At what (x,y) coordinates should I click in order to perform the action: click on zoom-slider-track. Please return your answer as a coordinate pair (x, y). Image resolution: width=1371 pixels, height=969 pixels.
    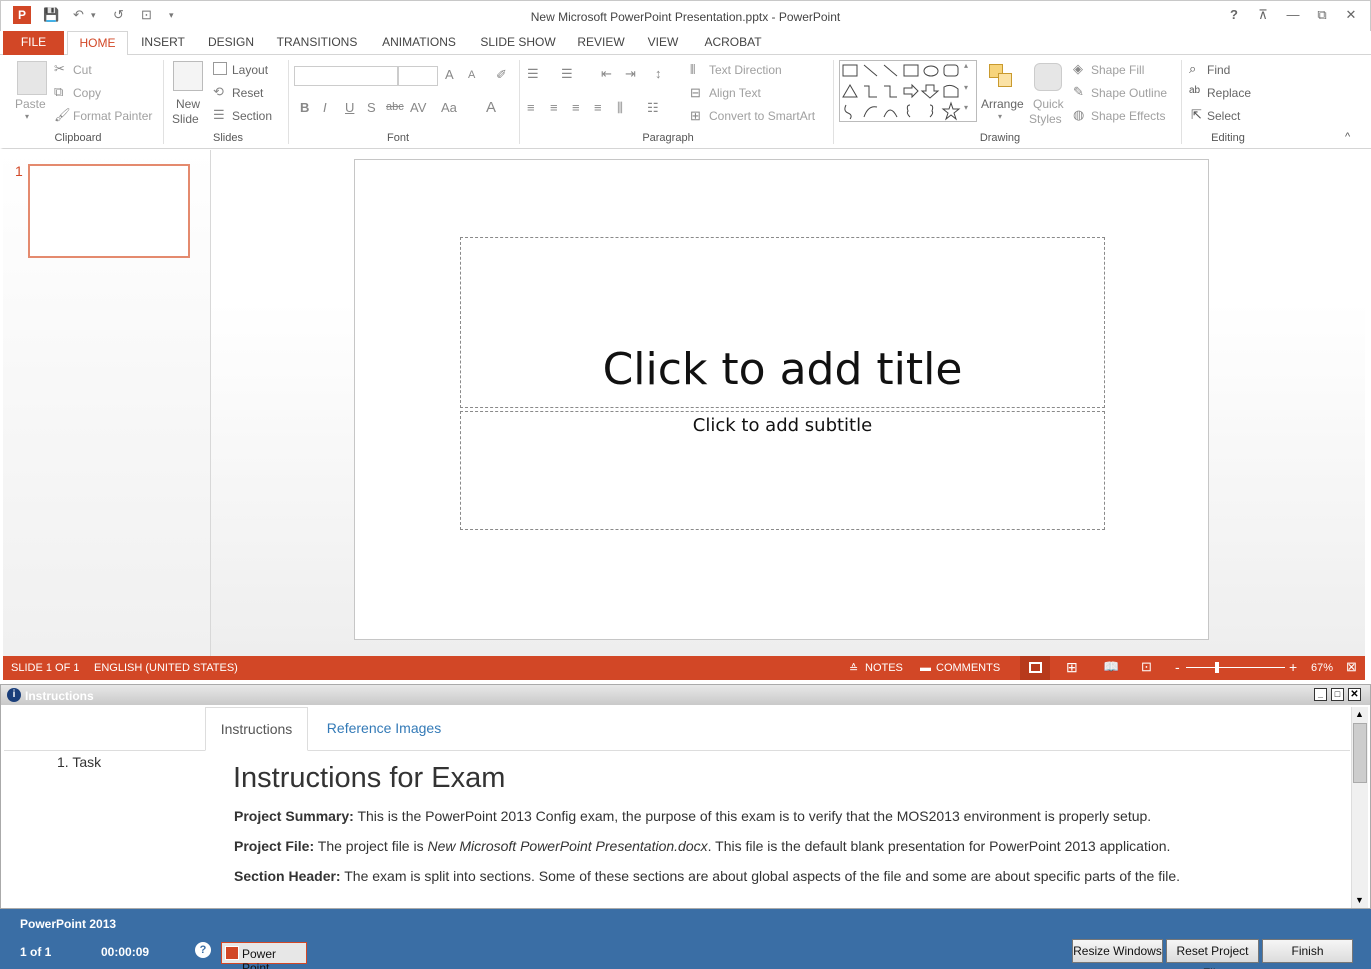
    Looking at the image, I should click on (1235, 667).